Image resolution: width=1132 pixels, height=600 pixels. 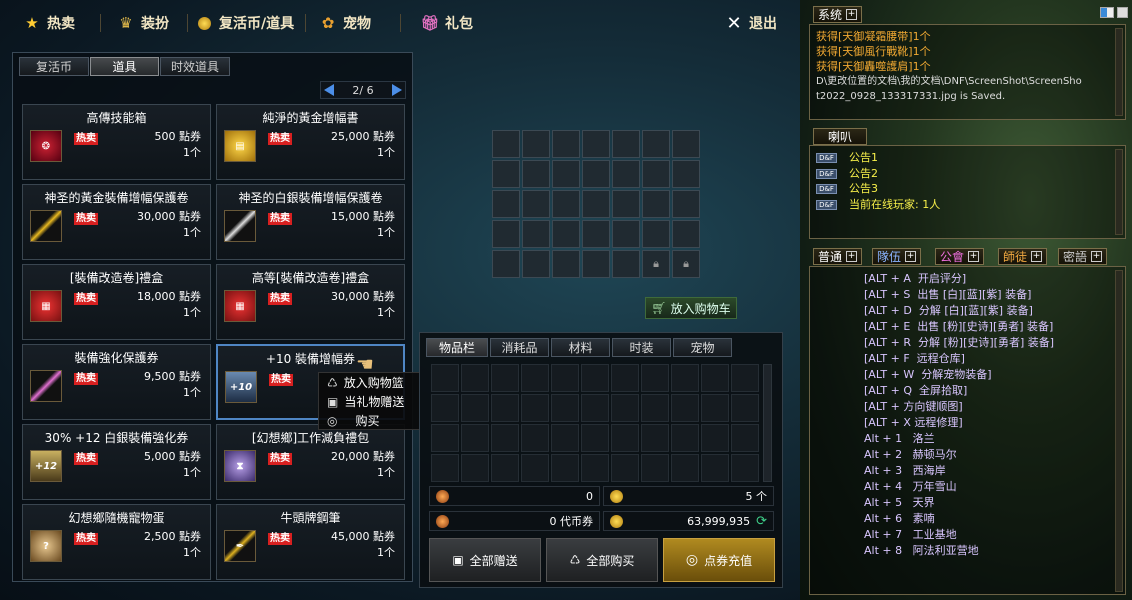 What do you see at coordinates (686, 264) in the screenshot?
I see `lock-icon: 🔒︎` at bounding box center [686, 264].